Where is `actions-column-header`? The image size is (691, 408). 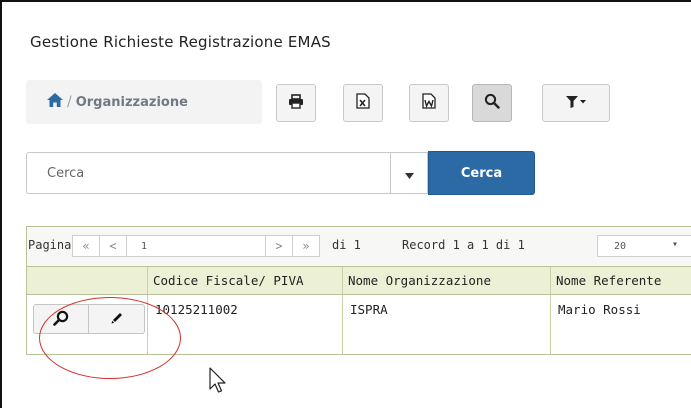
actions-column-header is located at coordinates (87, 280).